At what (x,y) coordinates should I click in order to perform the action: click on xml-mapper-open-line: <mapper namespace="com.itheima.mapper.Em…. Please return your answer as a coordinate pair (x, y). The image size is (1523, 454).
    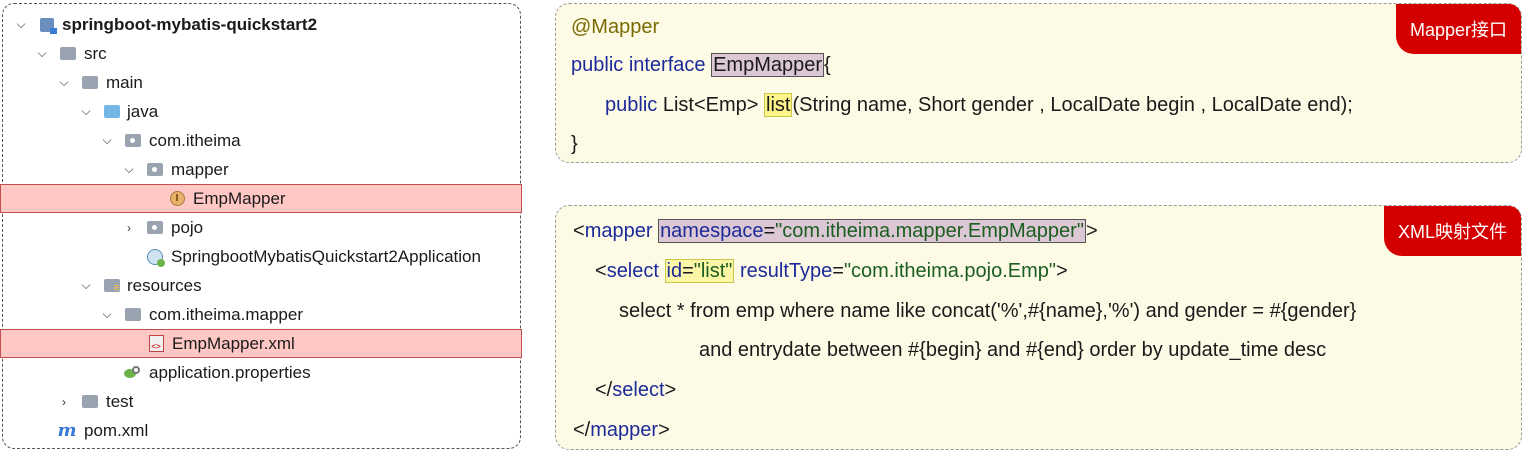
    Looking at the image, I should click on (835, 231).